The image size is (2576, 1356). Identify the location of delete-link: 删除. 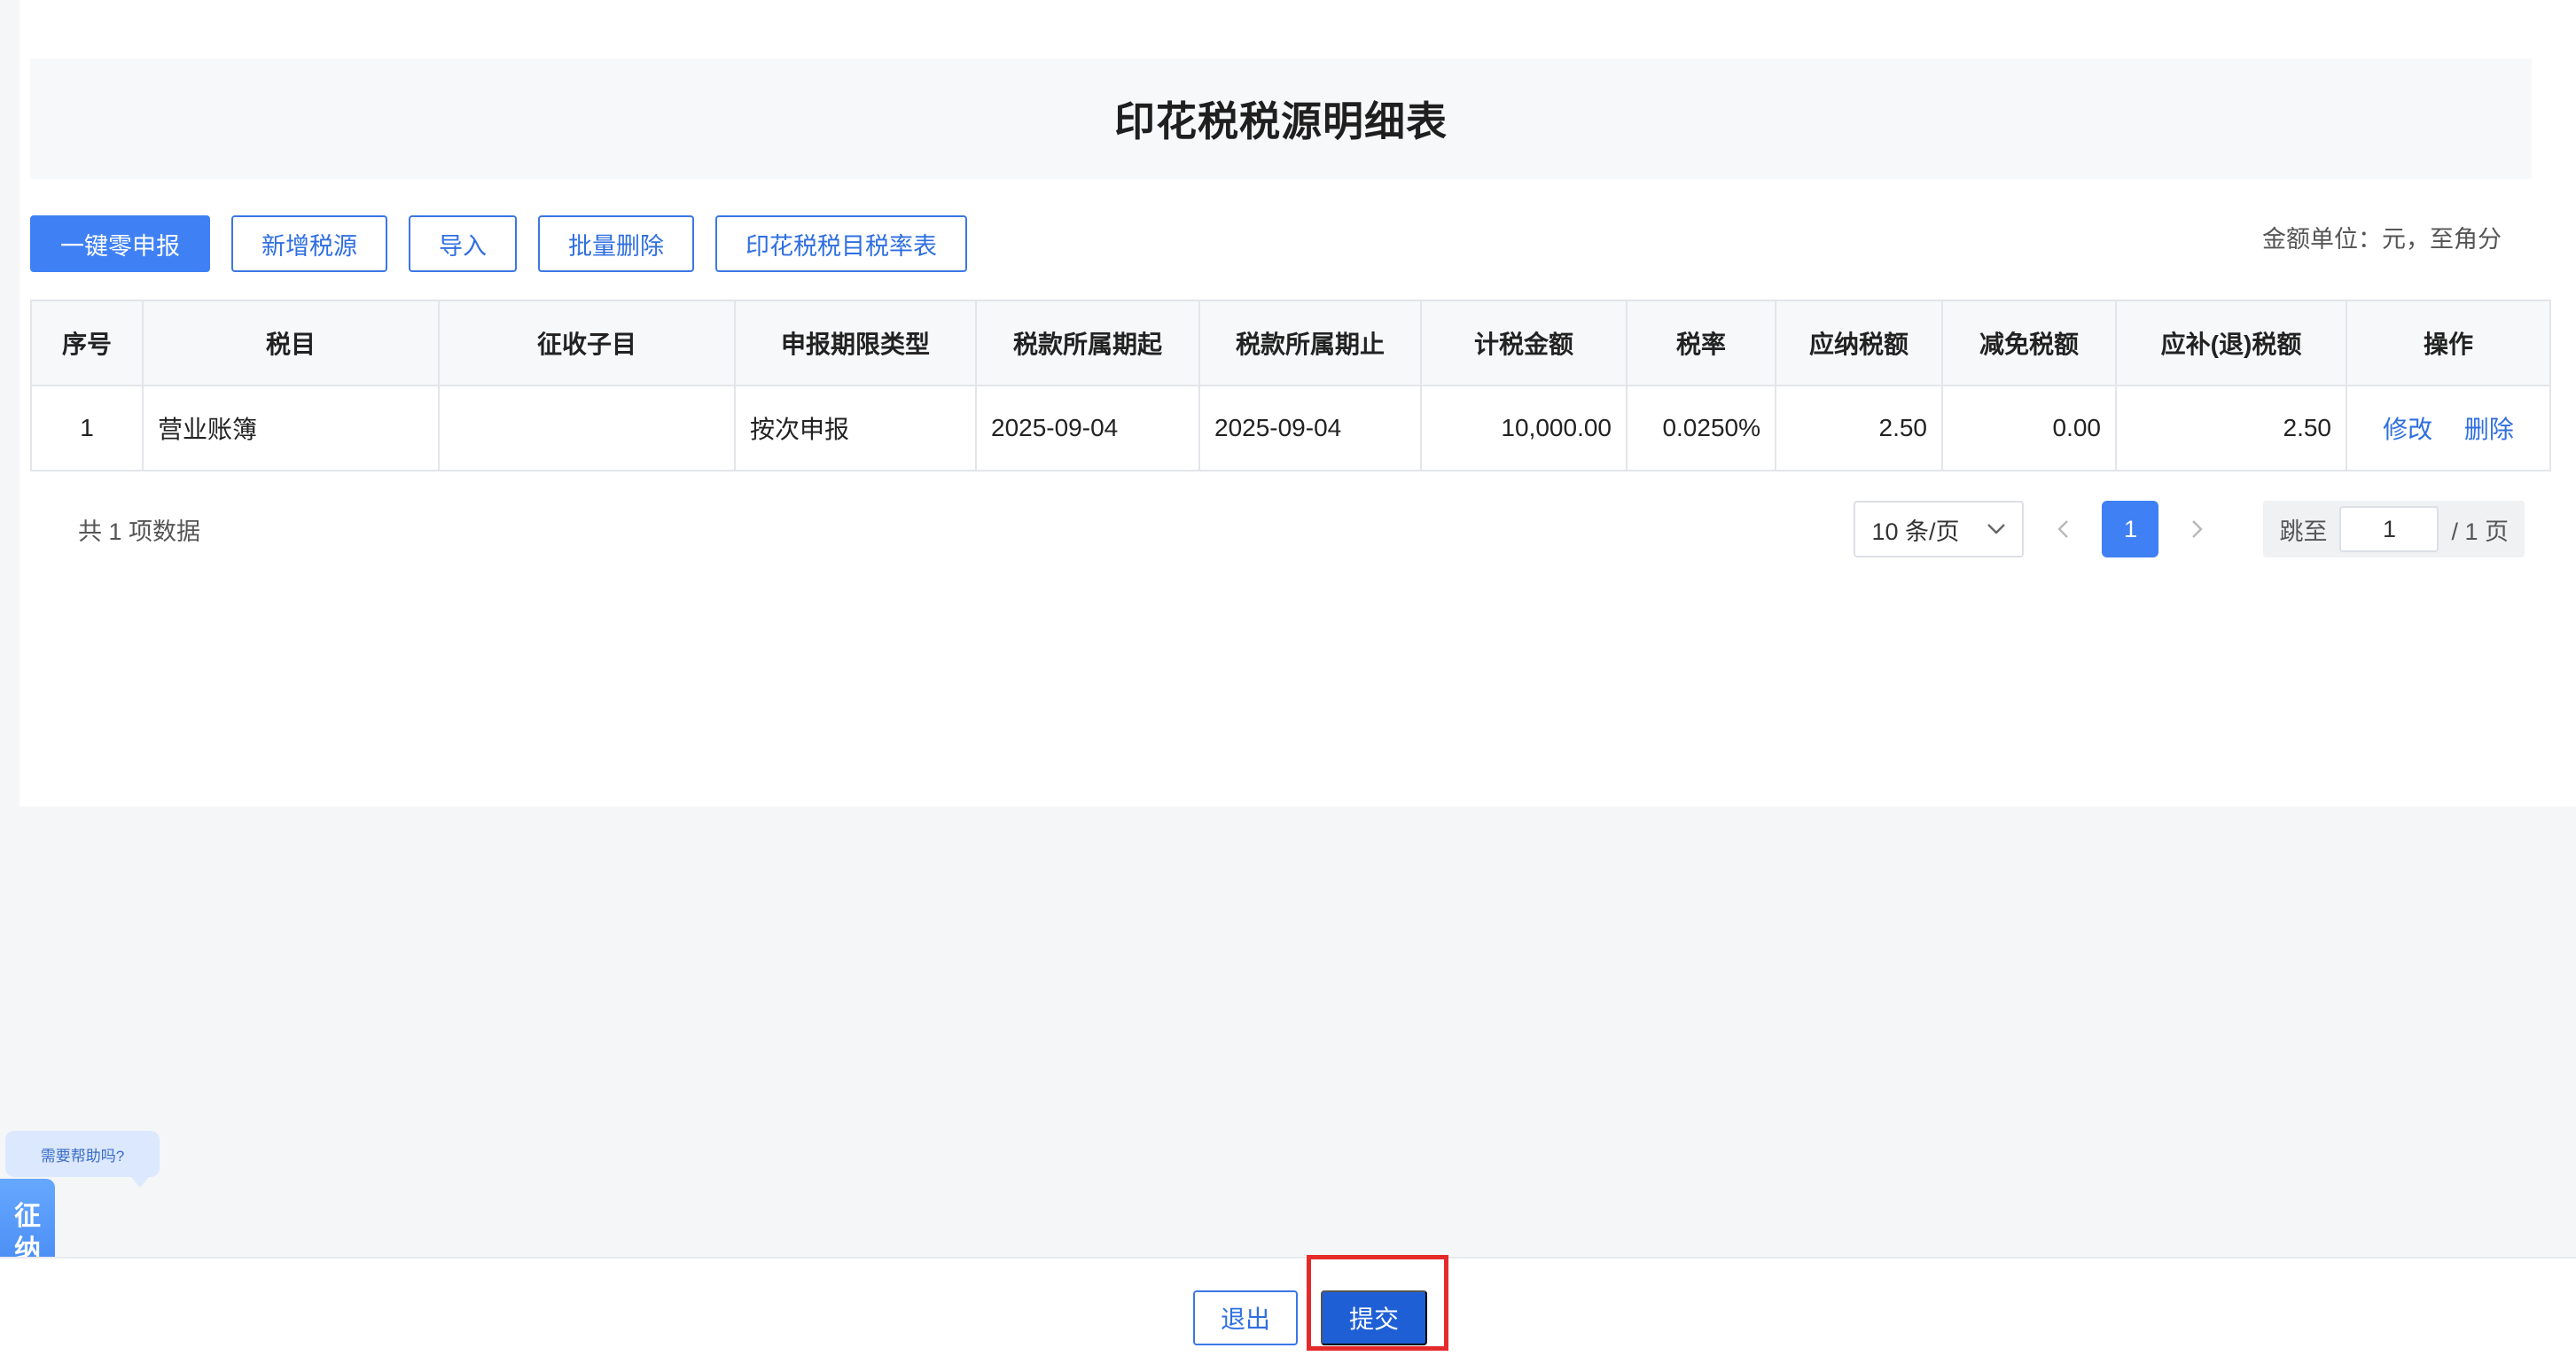
(2489, 429).